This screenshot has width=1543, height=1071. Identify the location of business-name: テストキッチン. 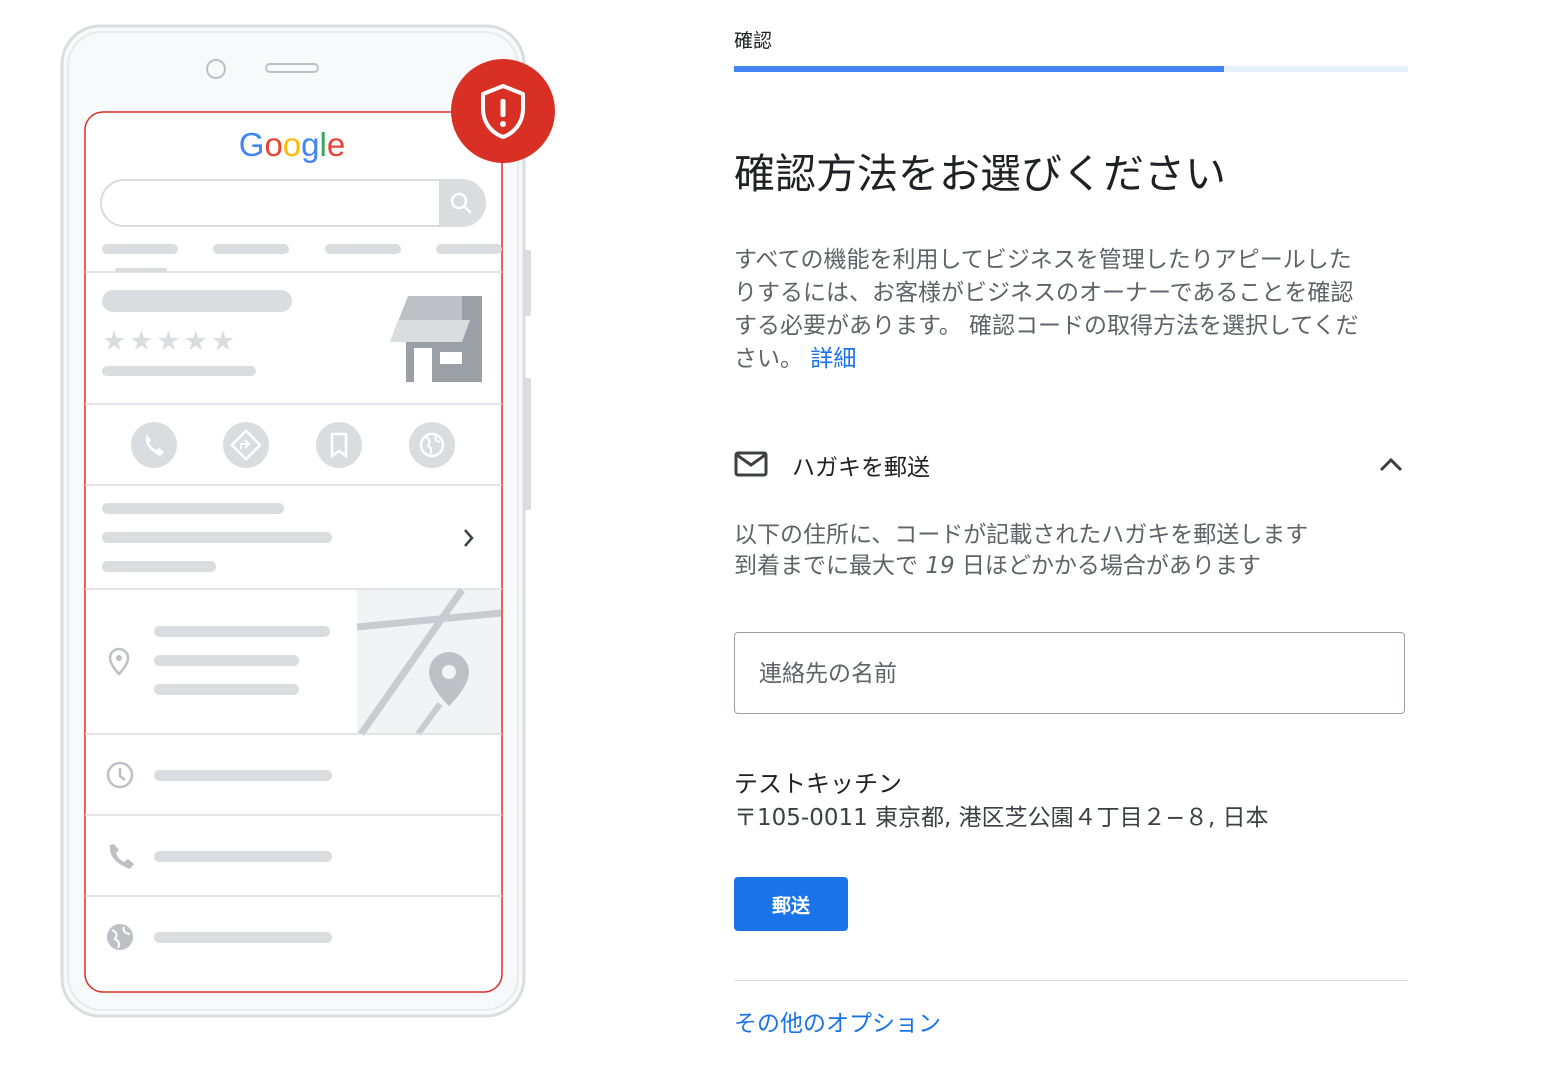
(818, 784).